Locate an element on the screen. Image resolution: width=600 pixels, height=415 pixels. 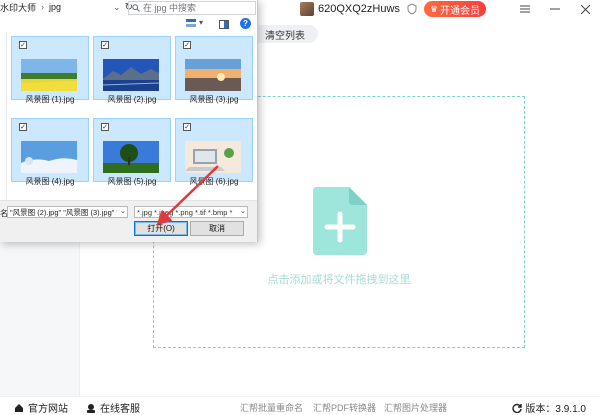
footer-link-rename: 汇帮批量重命名 is located at coordinates (271, 407).